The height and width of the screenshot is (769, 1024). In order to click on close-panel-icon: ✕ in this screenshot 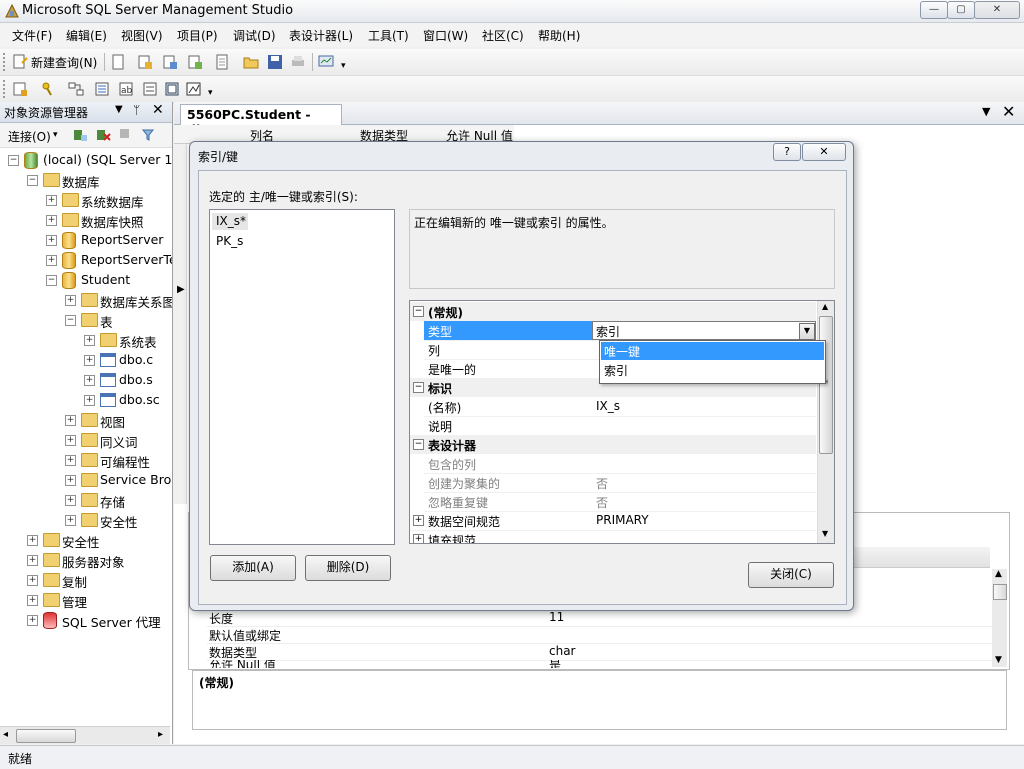, I will do `click(158, 110)`.